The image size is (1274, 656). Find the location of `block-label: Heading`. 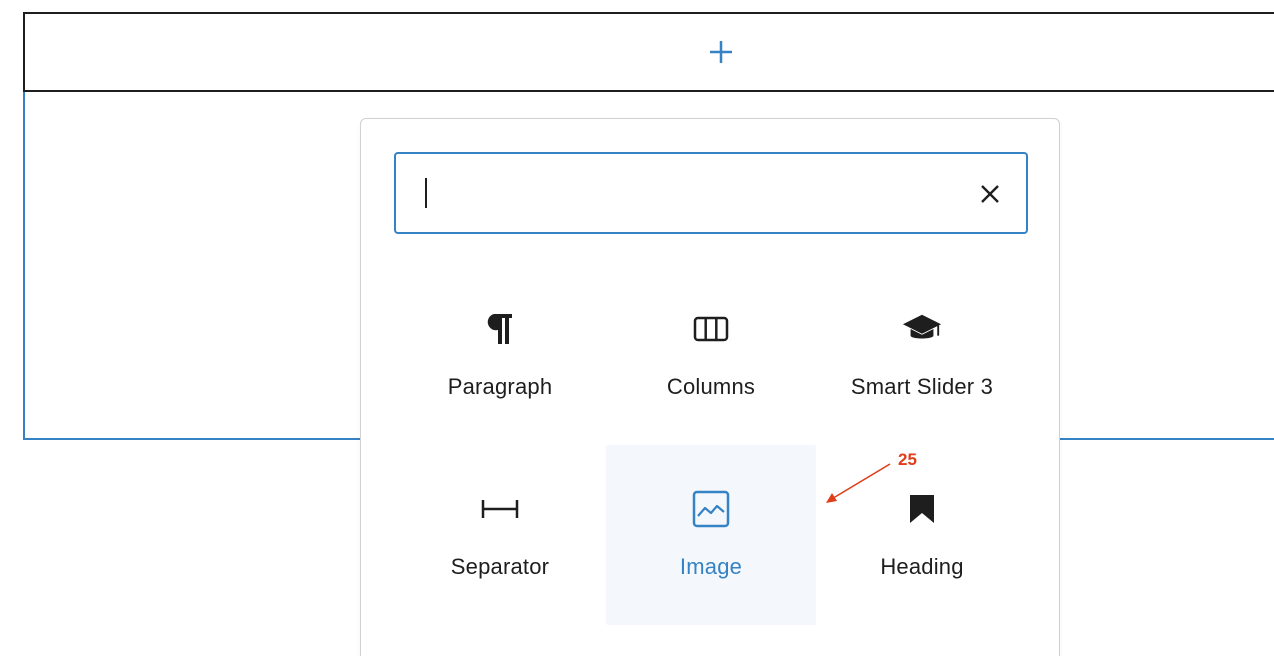

block-label: Heading is located at coordinates (922, 566).